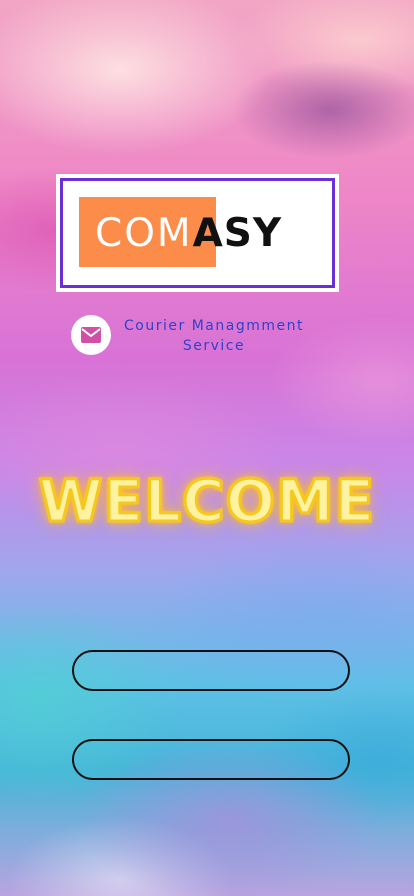 The image size is (414, 896). Describe the element at coordinates (211, 759) in the screenshot. I see `second-action-button` at that location.